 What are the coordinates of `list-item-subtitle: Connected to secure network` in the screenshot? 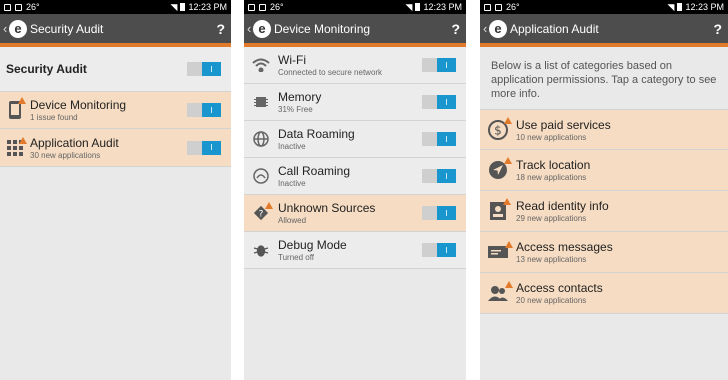 It's located at (330, 72).